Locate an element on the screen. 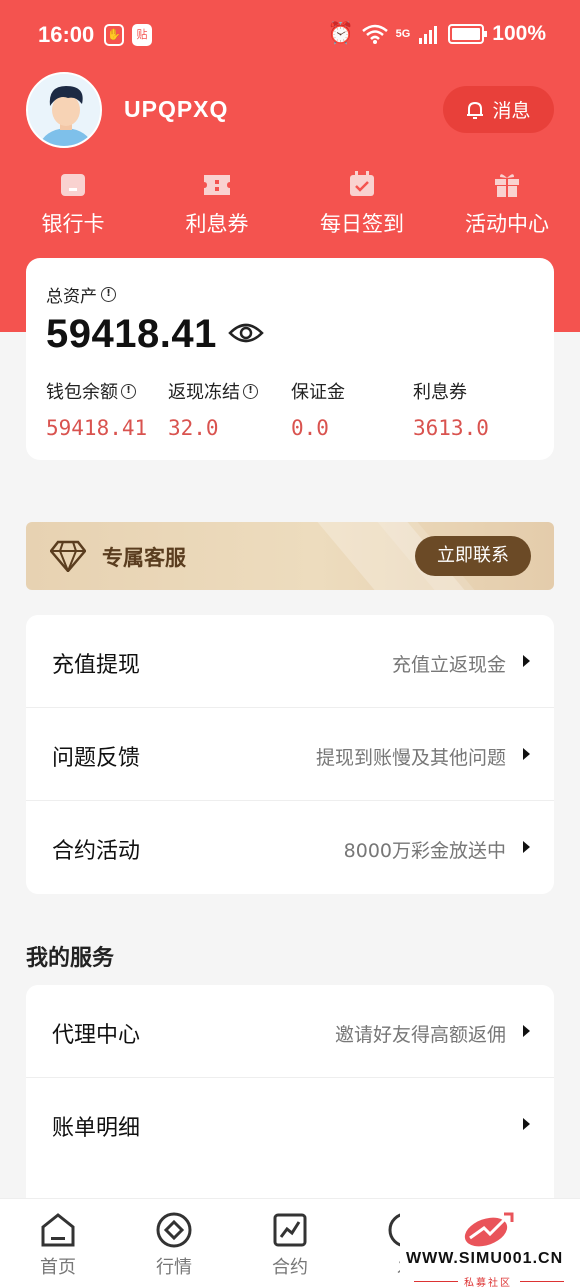  message-button-label: 消息 is located at coordinates (511, 111).